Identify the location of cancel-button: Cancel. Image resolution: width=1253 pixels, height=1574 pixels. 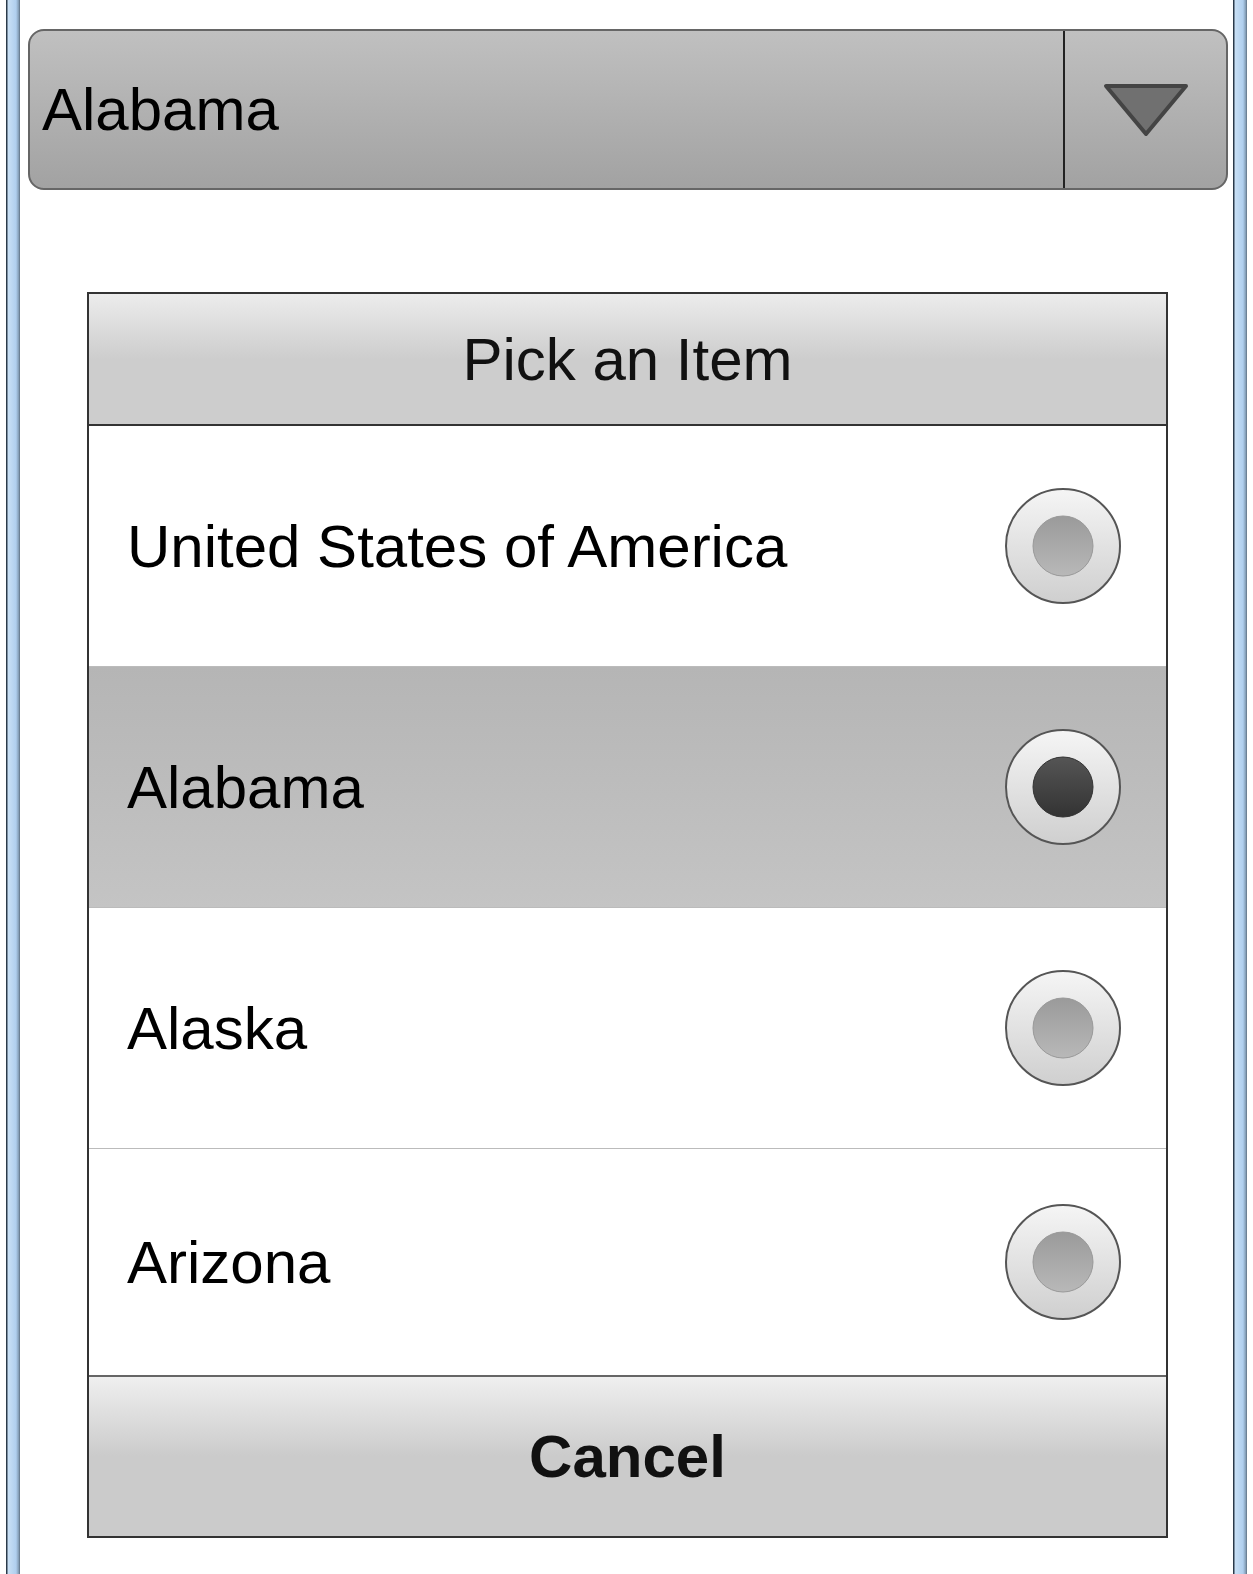
(627, 1455).